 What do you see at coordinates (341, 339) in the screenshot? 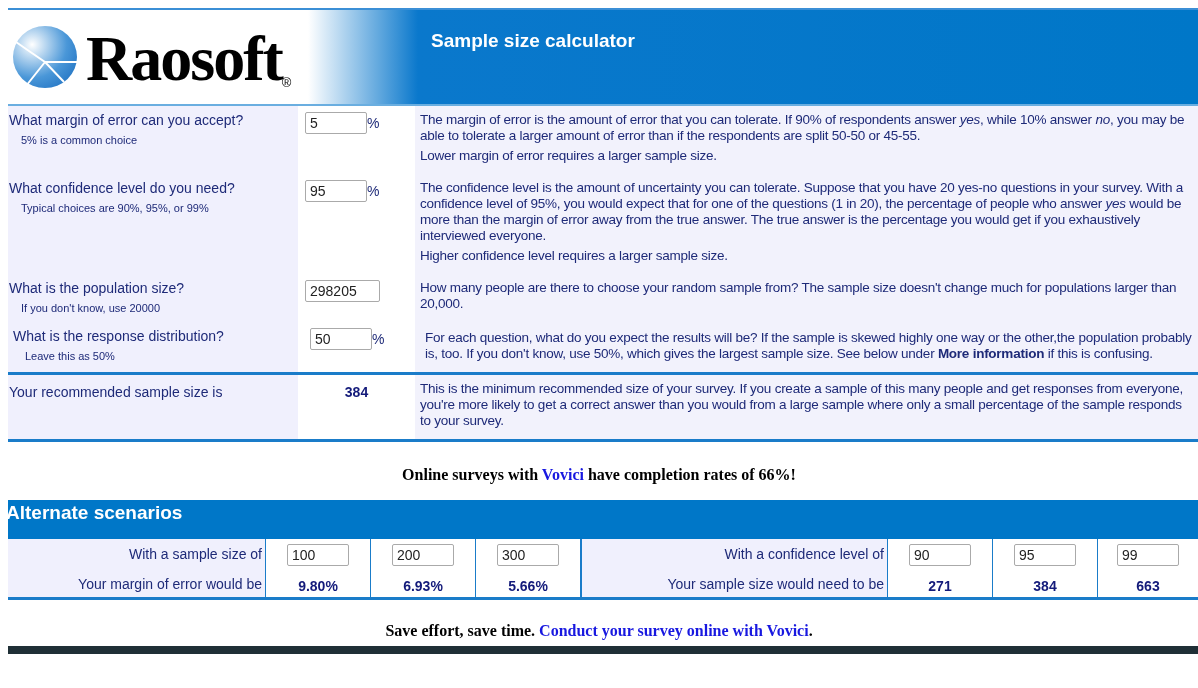
I see `input-field: 50` at bounding box center [341, 339].